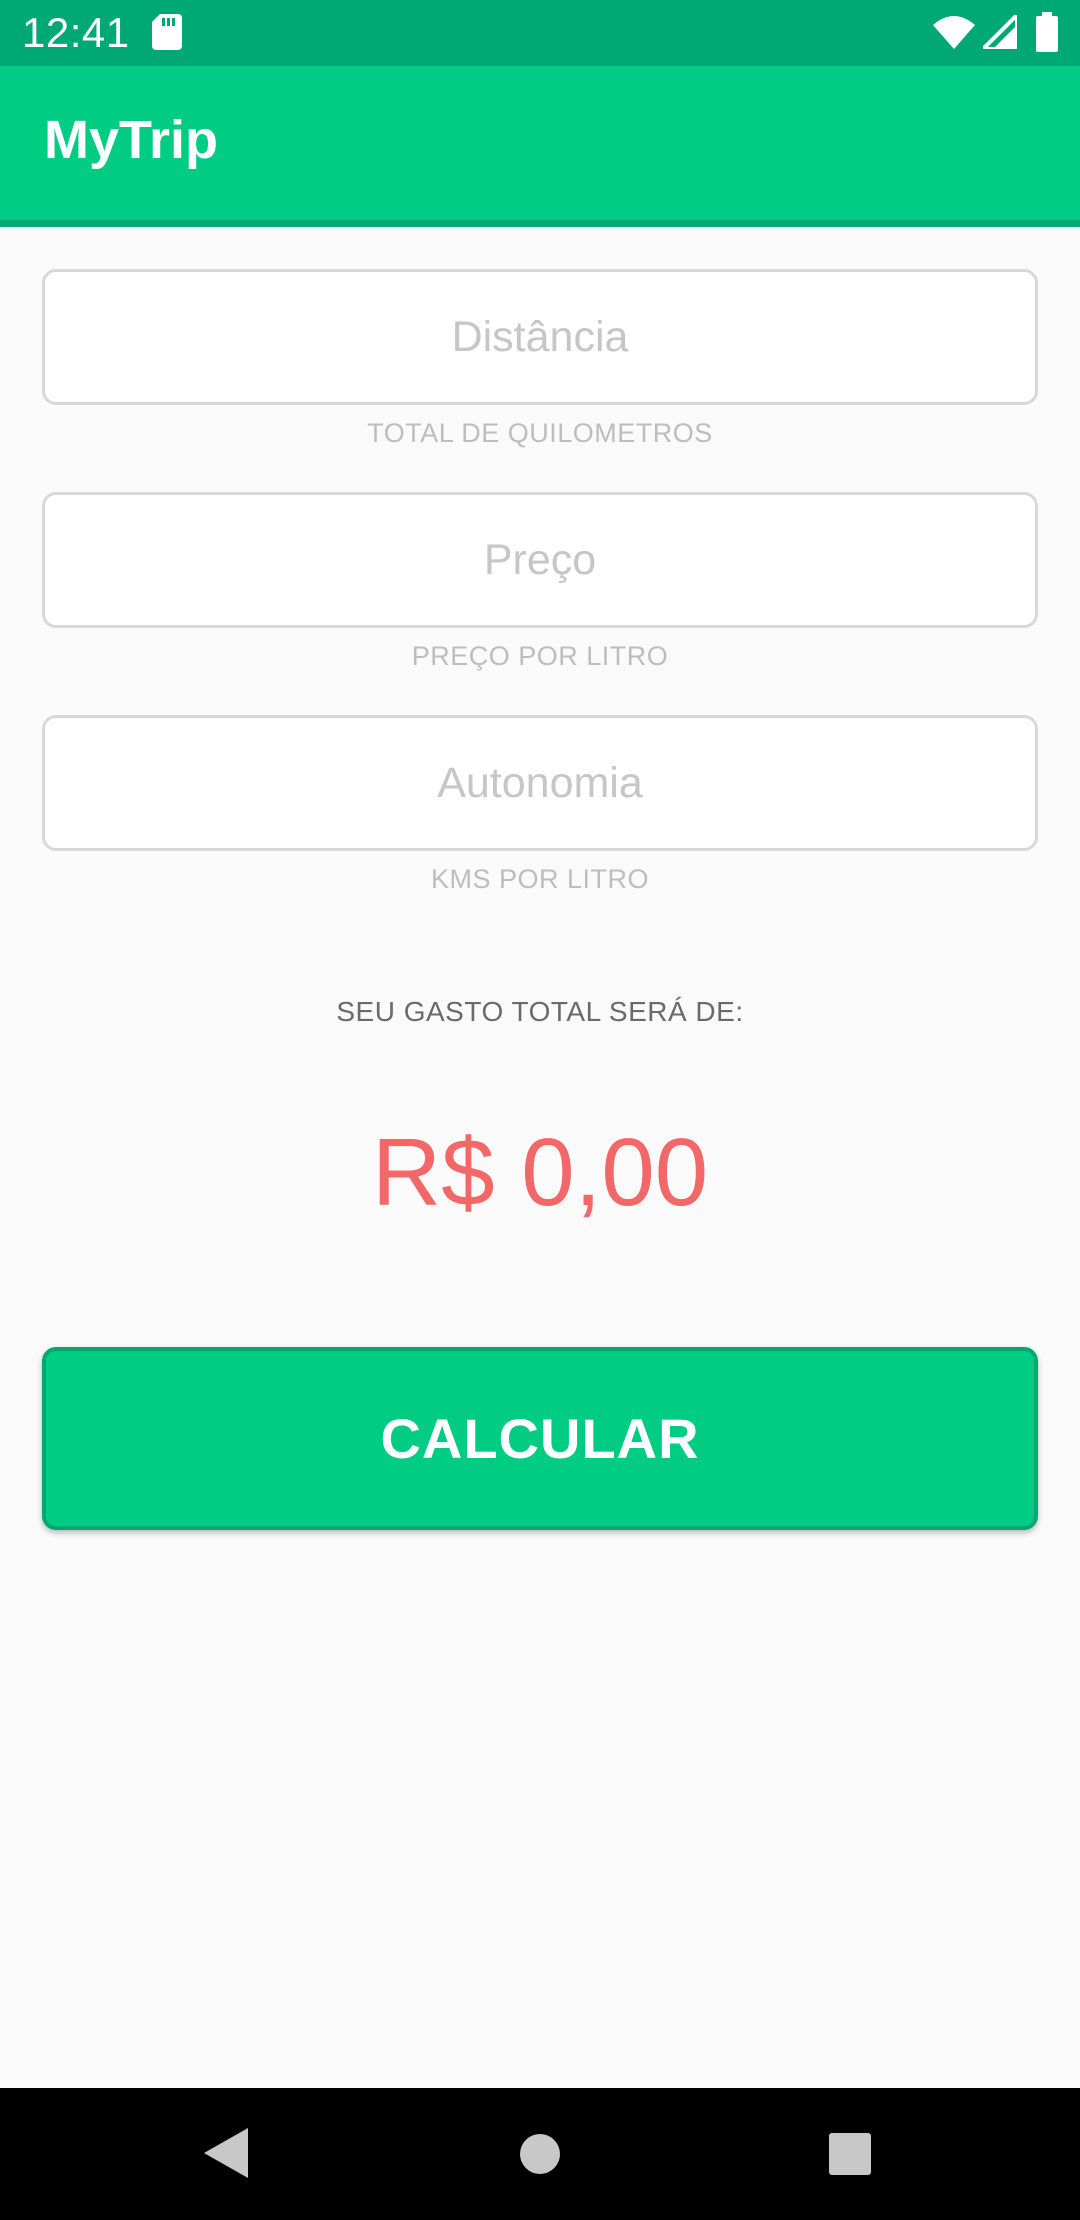 The height and width of the screenshot is (2220, 1080). Describe the element at coordinates (540, 223) in the screenshot. I see `app-bar-divider` at that location.